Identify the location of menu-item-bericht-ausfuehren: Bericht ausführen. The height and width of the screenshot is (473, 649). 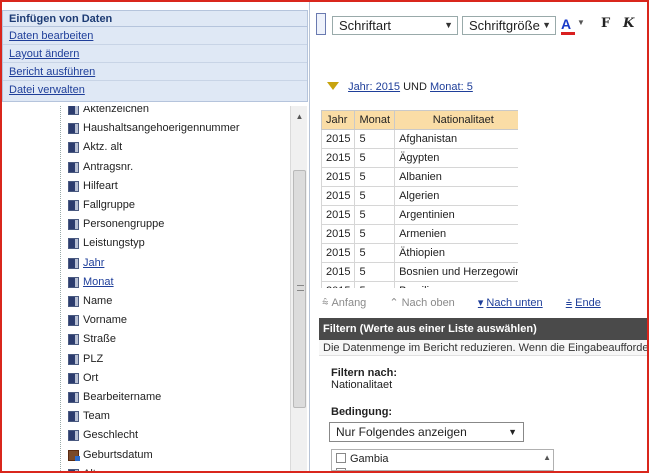
(155, 72).